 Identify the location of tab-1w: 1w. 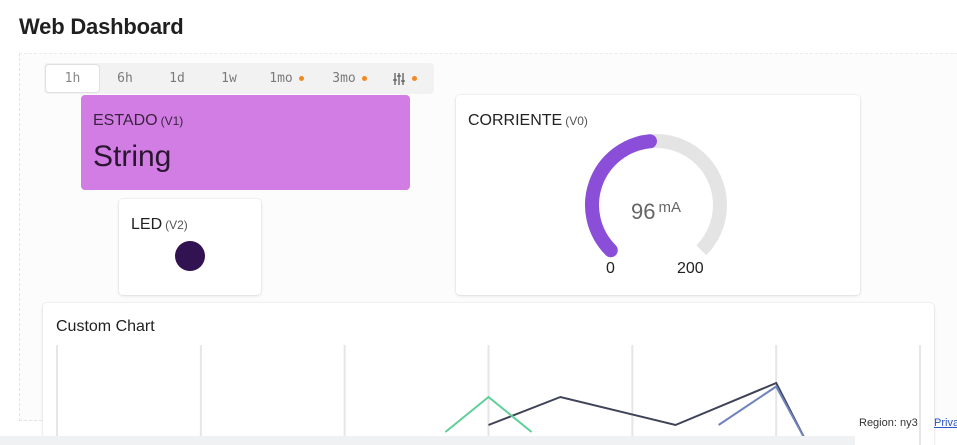
(229, 78).